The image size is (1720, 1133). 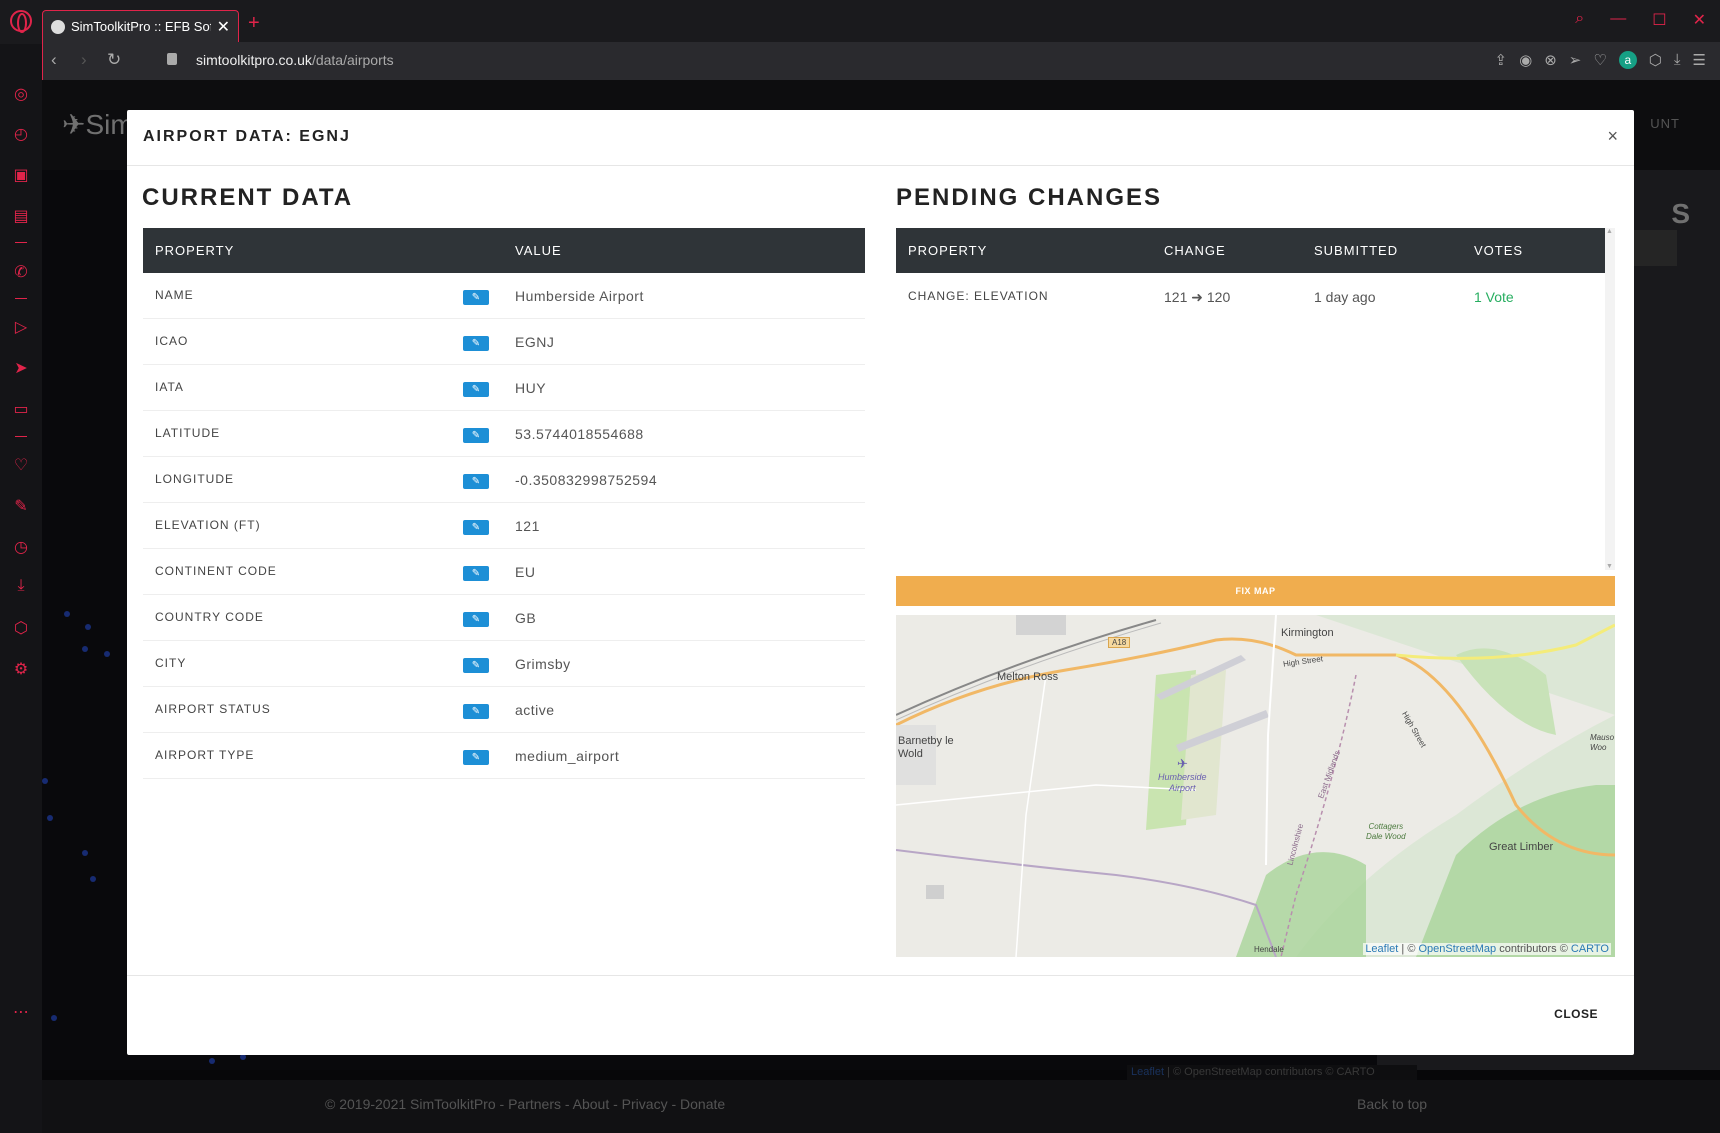 I want to click on pending-submitted: 1 day ago, so click(x=1345, y=297).